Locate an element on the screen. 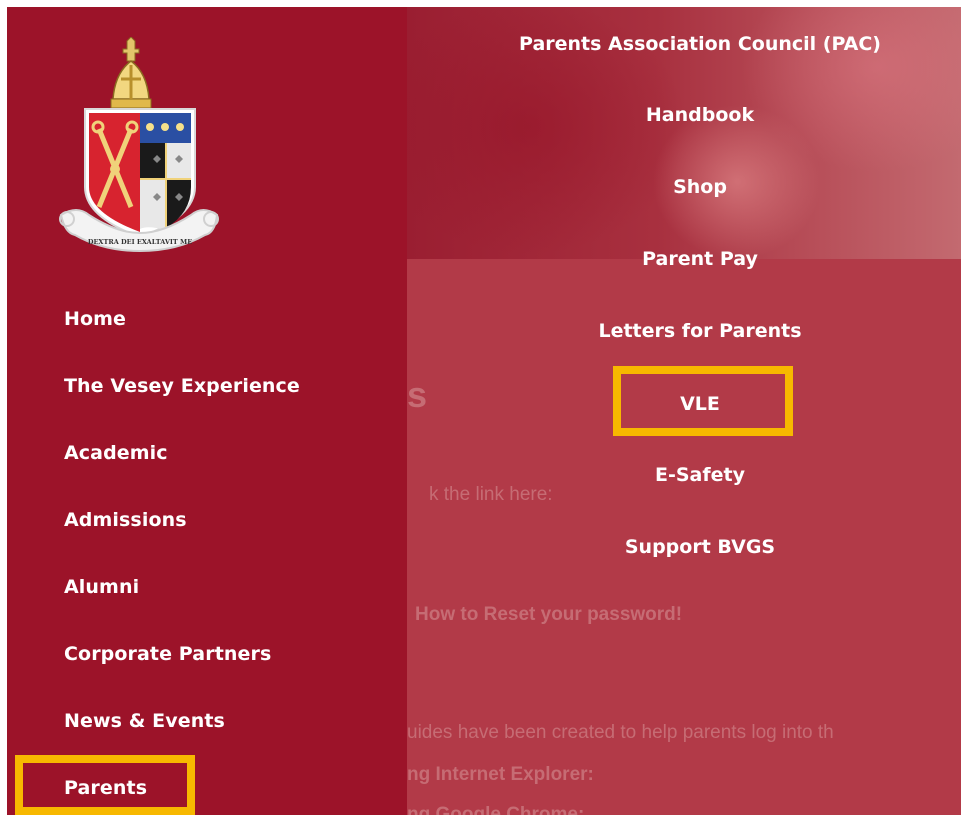 The height and width of the screenshot is (815, 961). submenu-item-support-bvgs: Support BVGS is located at coordinates (684, 547).